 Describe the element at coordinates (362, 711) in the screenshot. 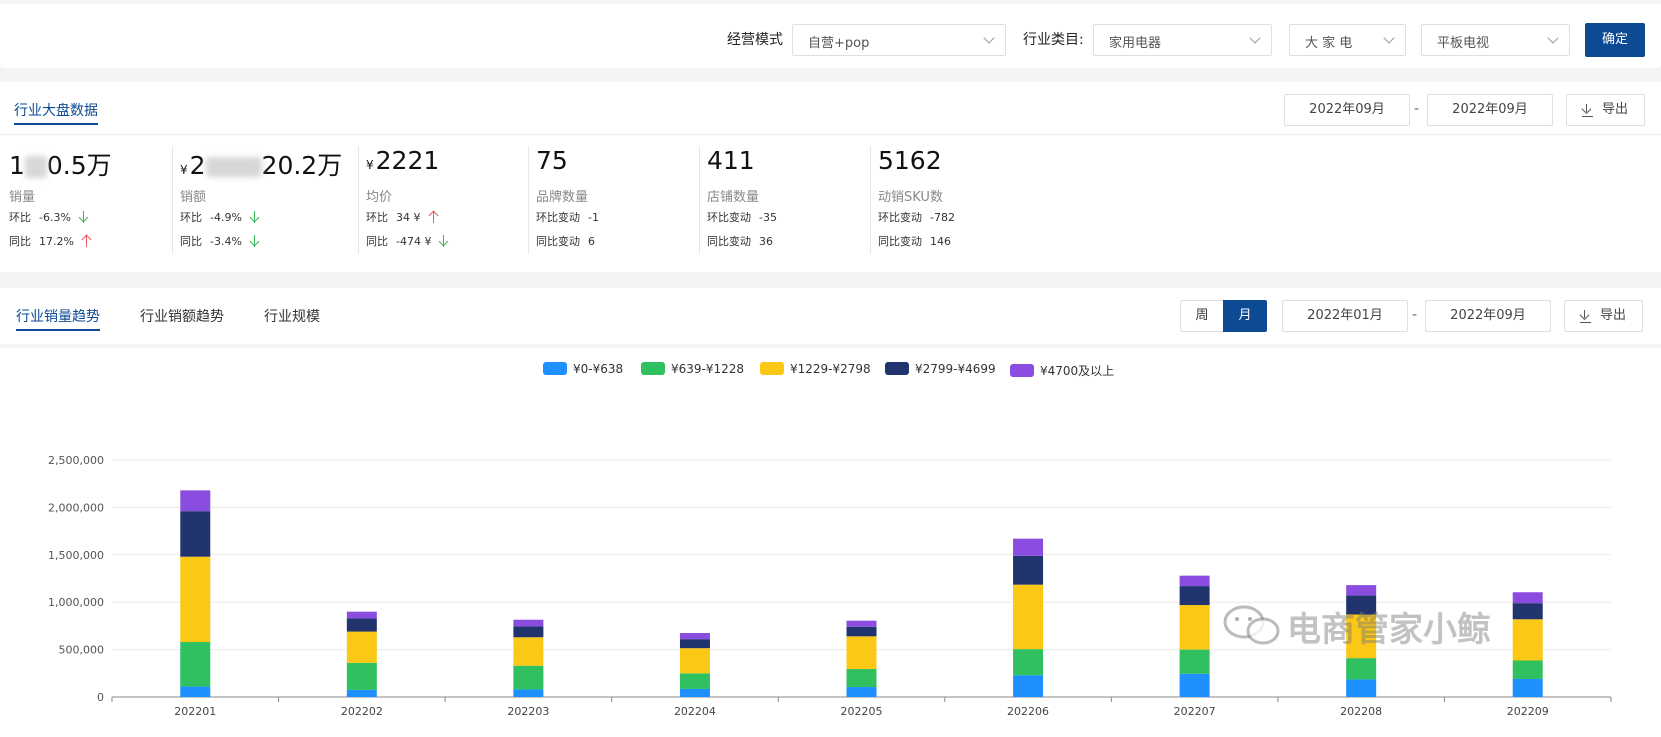

I see `x-tick-label: 202202` at that location.